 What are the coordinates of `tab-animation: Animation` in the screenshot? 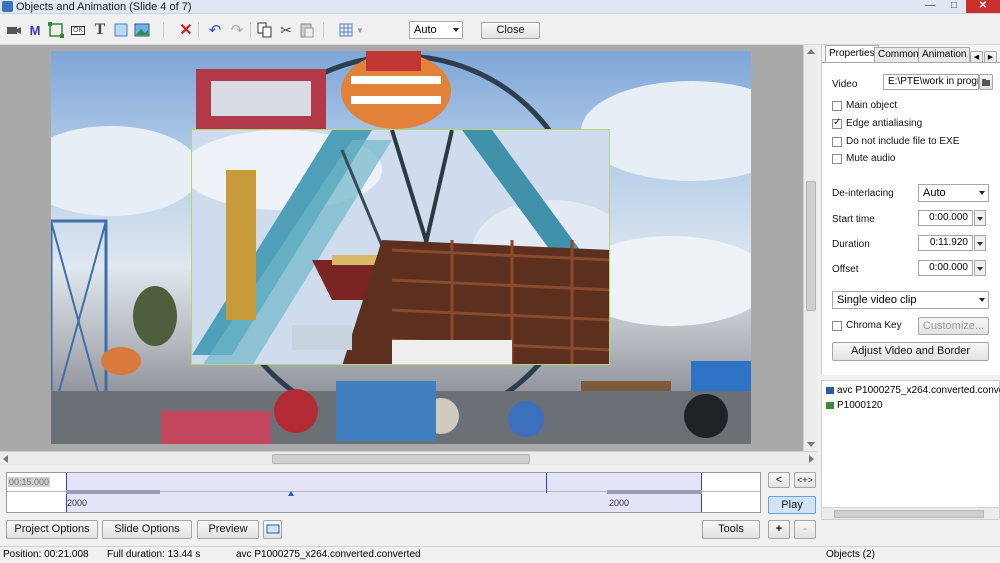 It's located at (944, 54).